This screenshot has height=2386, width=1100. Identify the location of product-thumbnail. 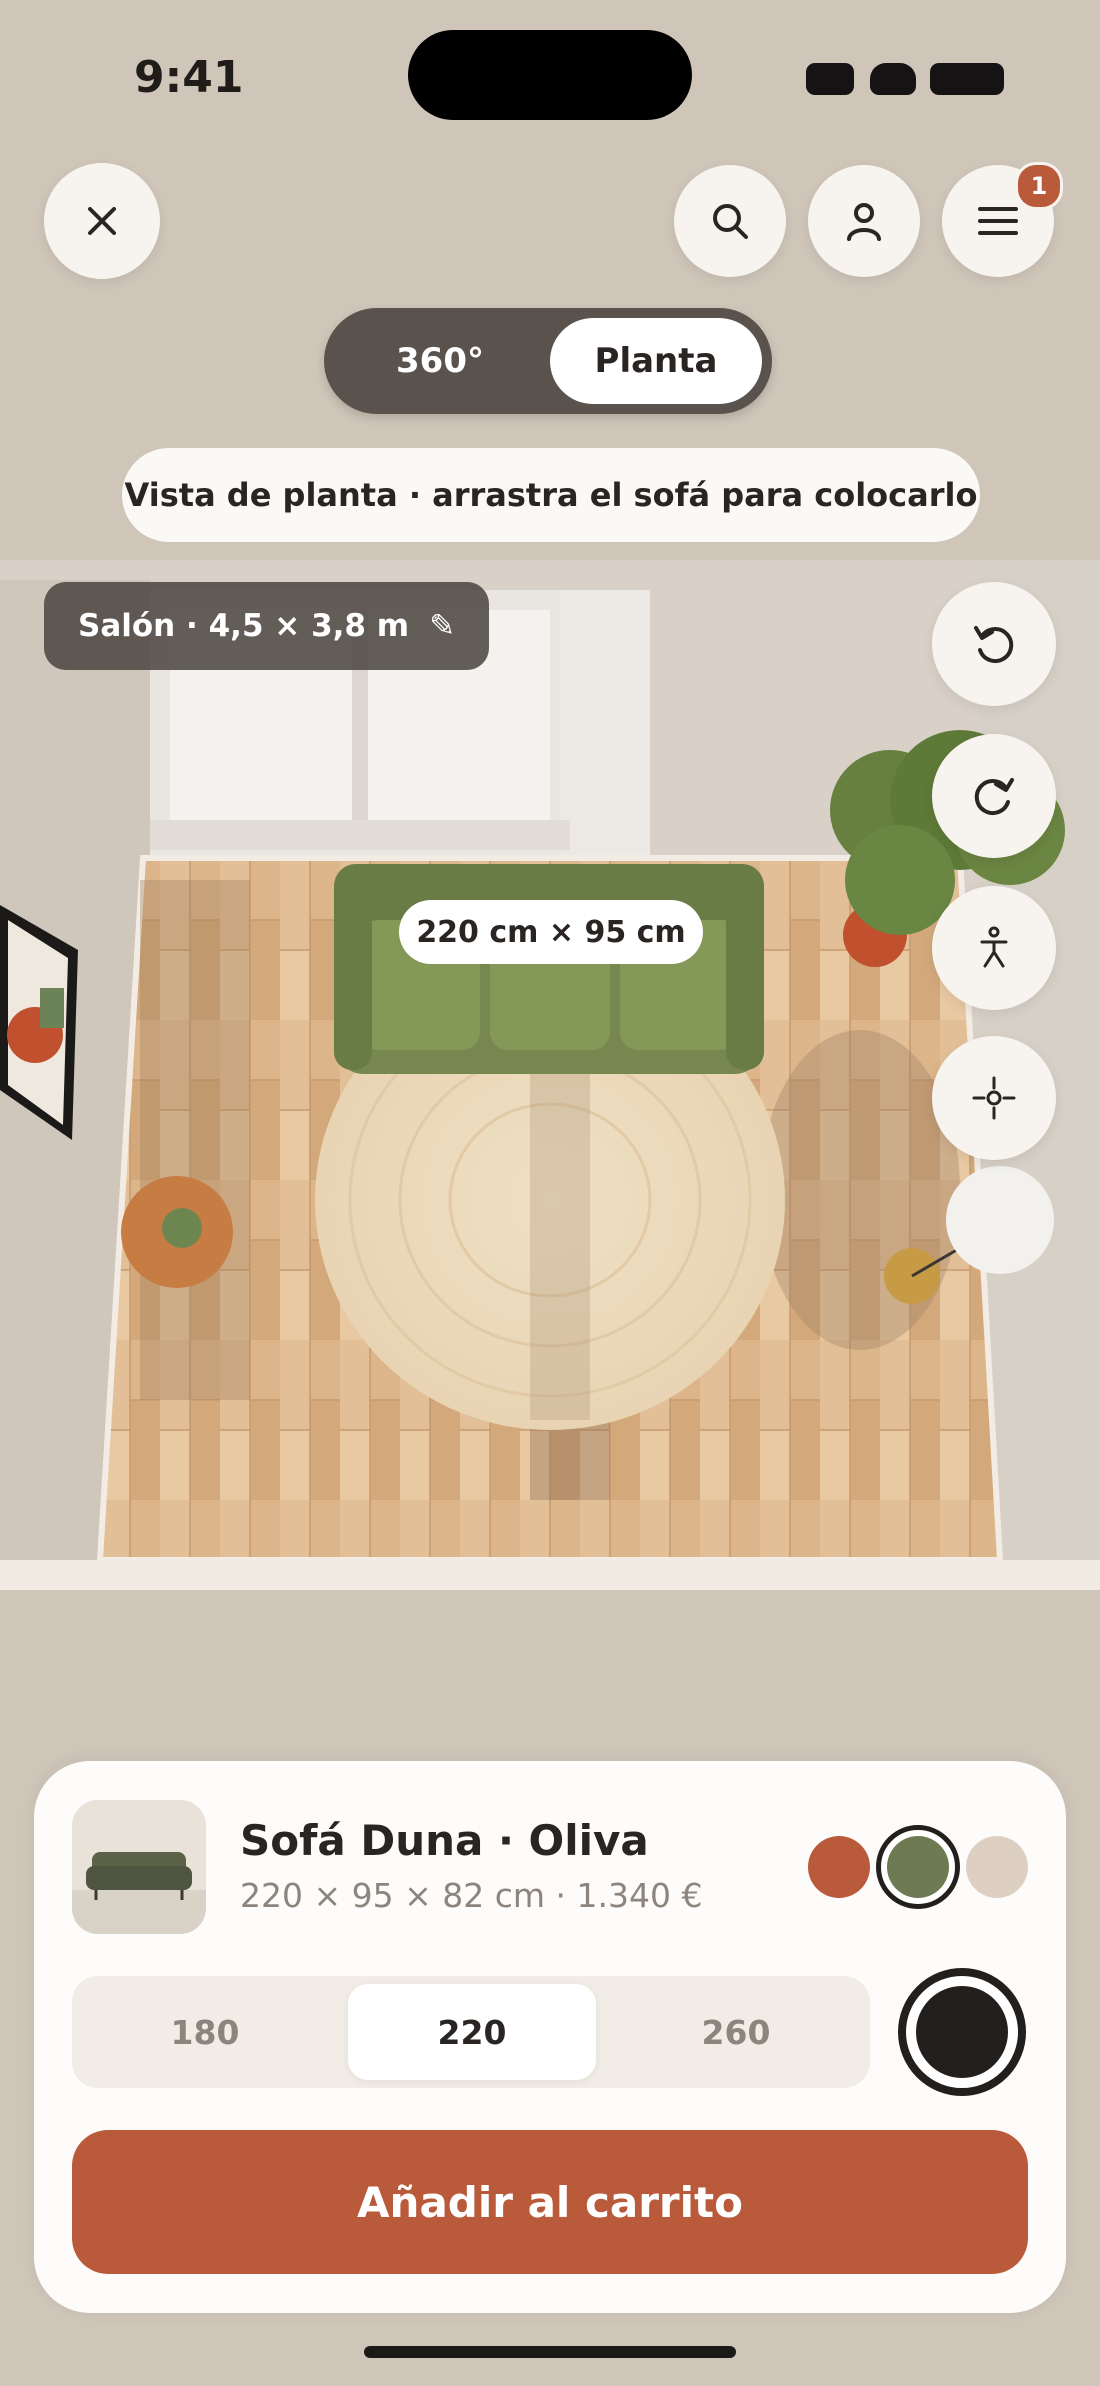
(139, 1867).